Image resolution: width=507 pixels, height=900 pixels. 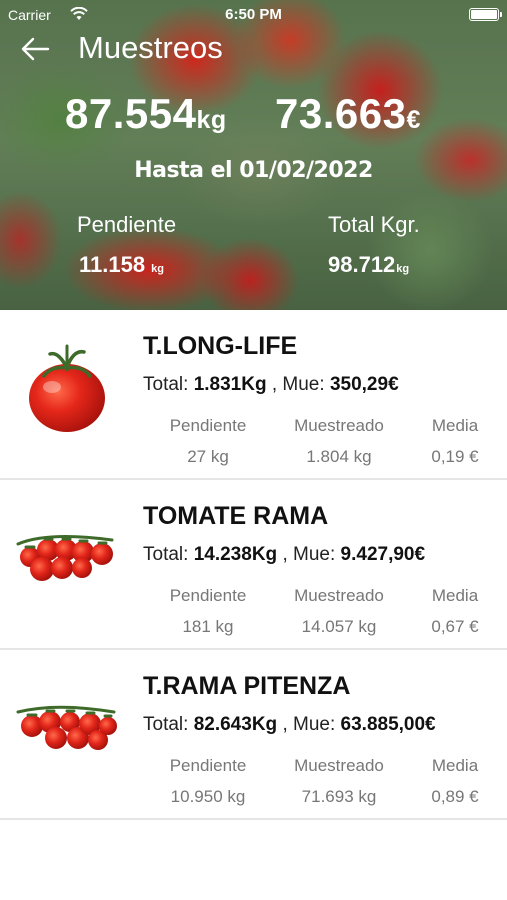 What do you see at coordinates (339, 781) in the screenshot?
I see `stat-muestreado: Muestreado 71.693 kg` at bounding box center [339, 781].